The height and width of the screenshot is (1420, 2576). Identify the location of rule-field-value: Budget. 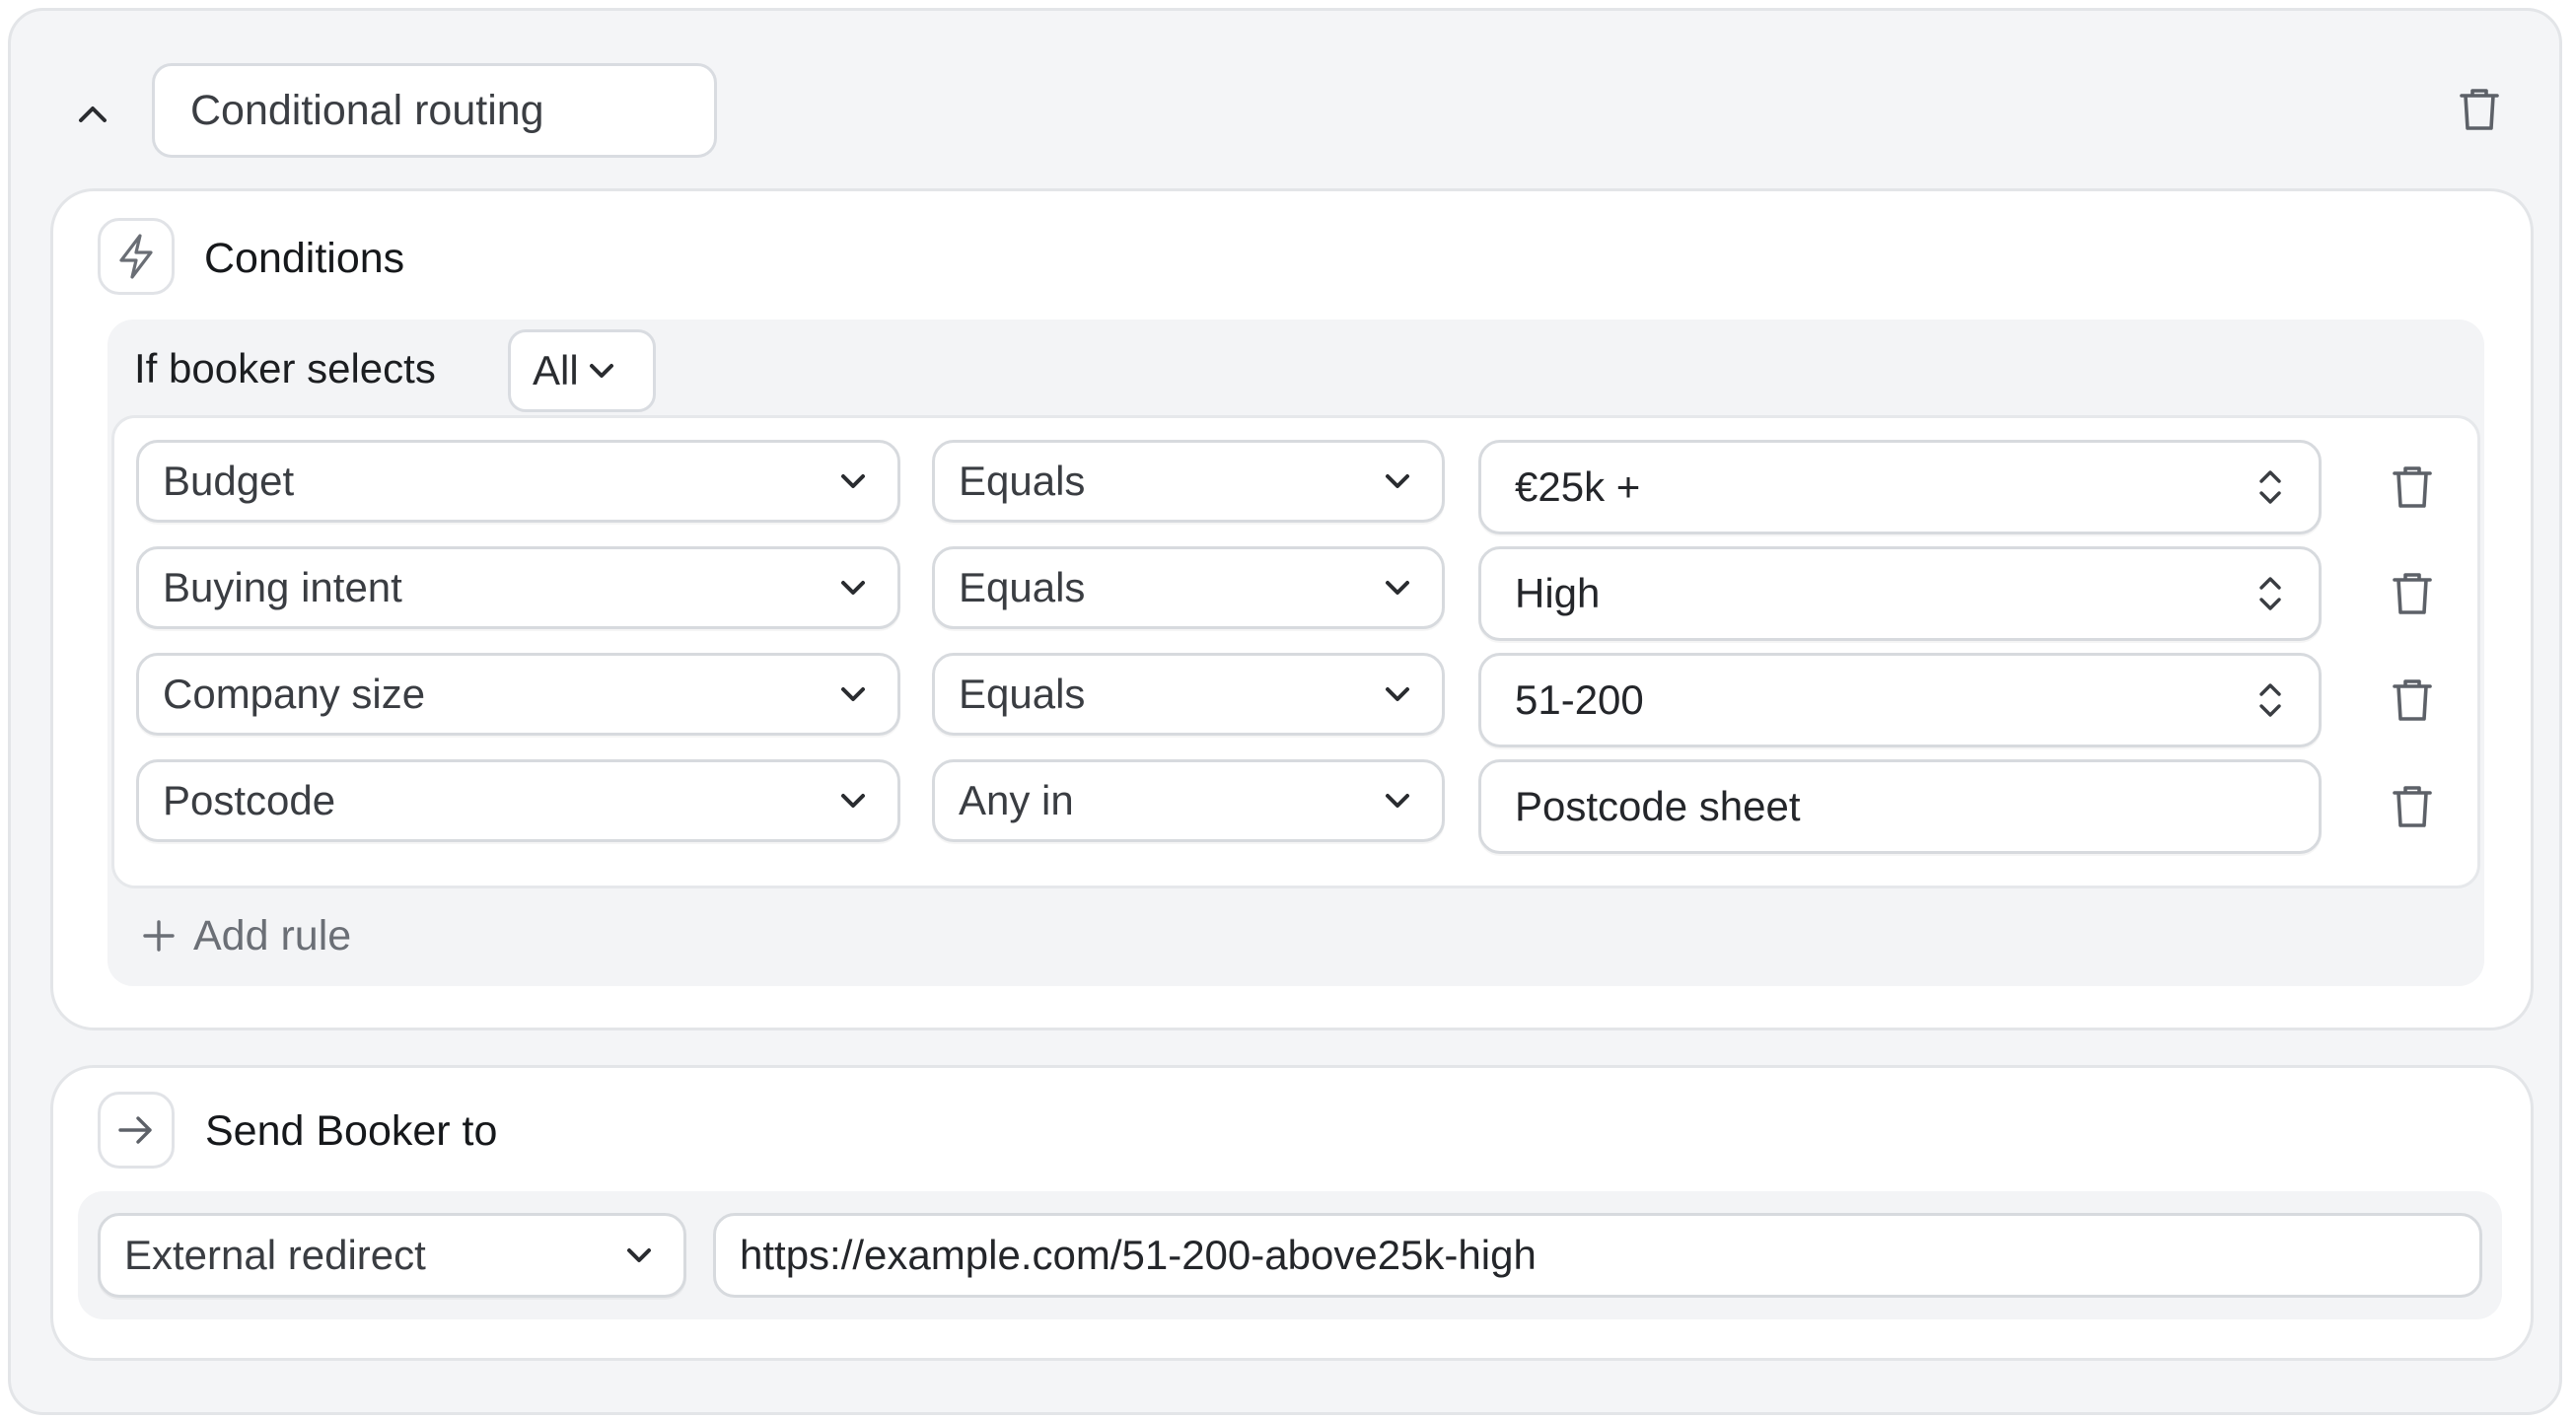
(229, 481).